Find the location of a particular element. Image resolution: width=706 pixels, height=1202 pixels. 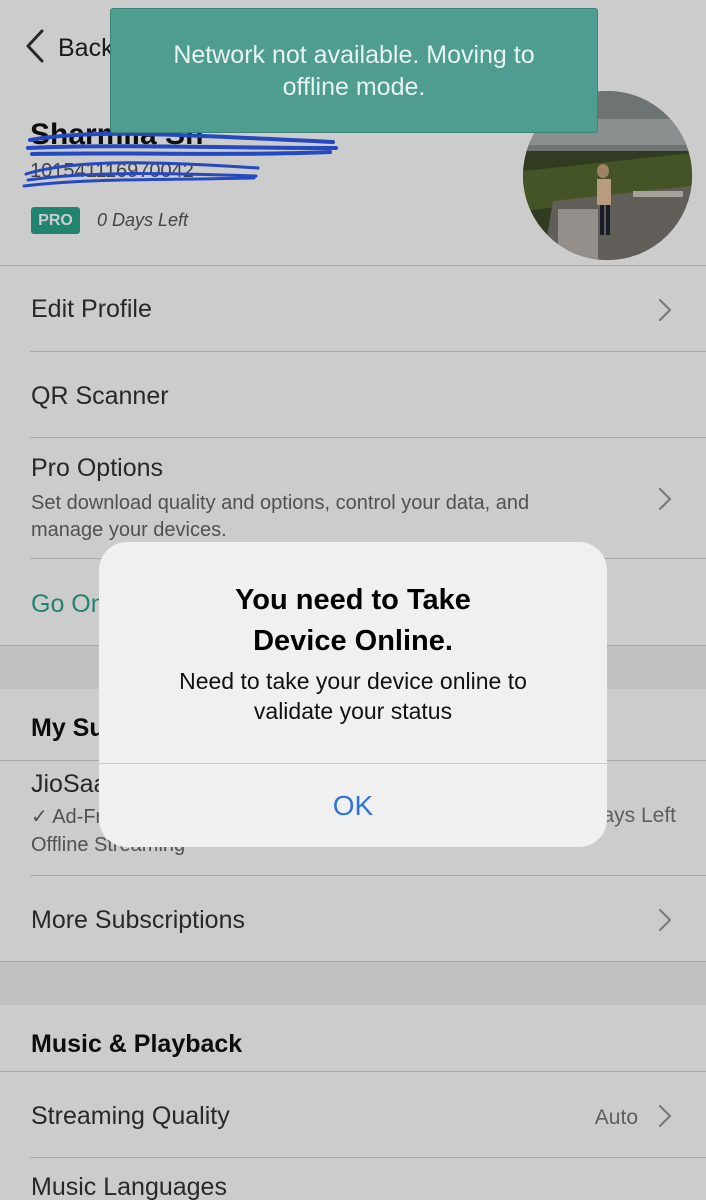

dialog-title: You need to Take Device Online. is located at coordinates (353, 621).